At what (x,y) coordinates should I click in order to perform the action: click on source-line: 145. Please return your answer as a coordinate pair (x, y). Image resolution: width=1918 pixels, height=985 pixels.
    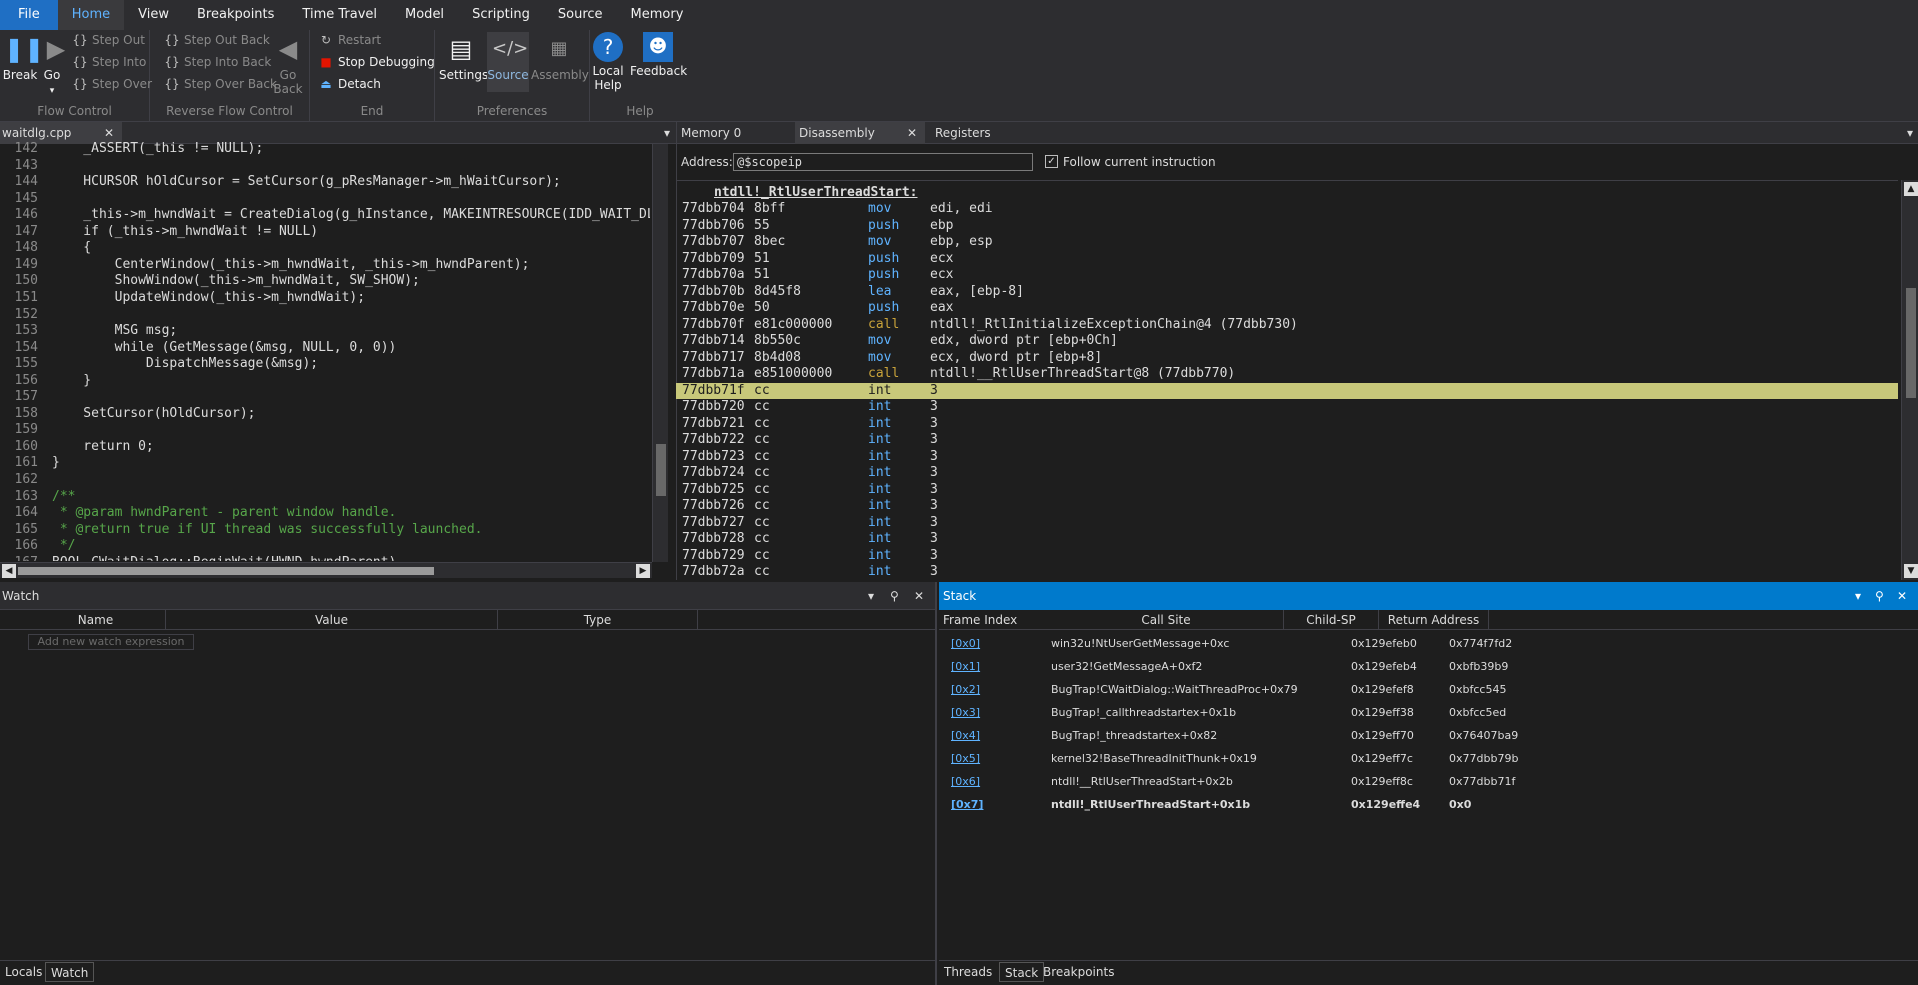
    Looking at the image, I should click on (26, 199).